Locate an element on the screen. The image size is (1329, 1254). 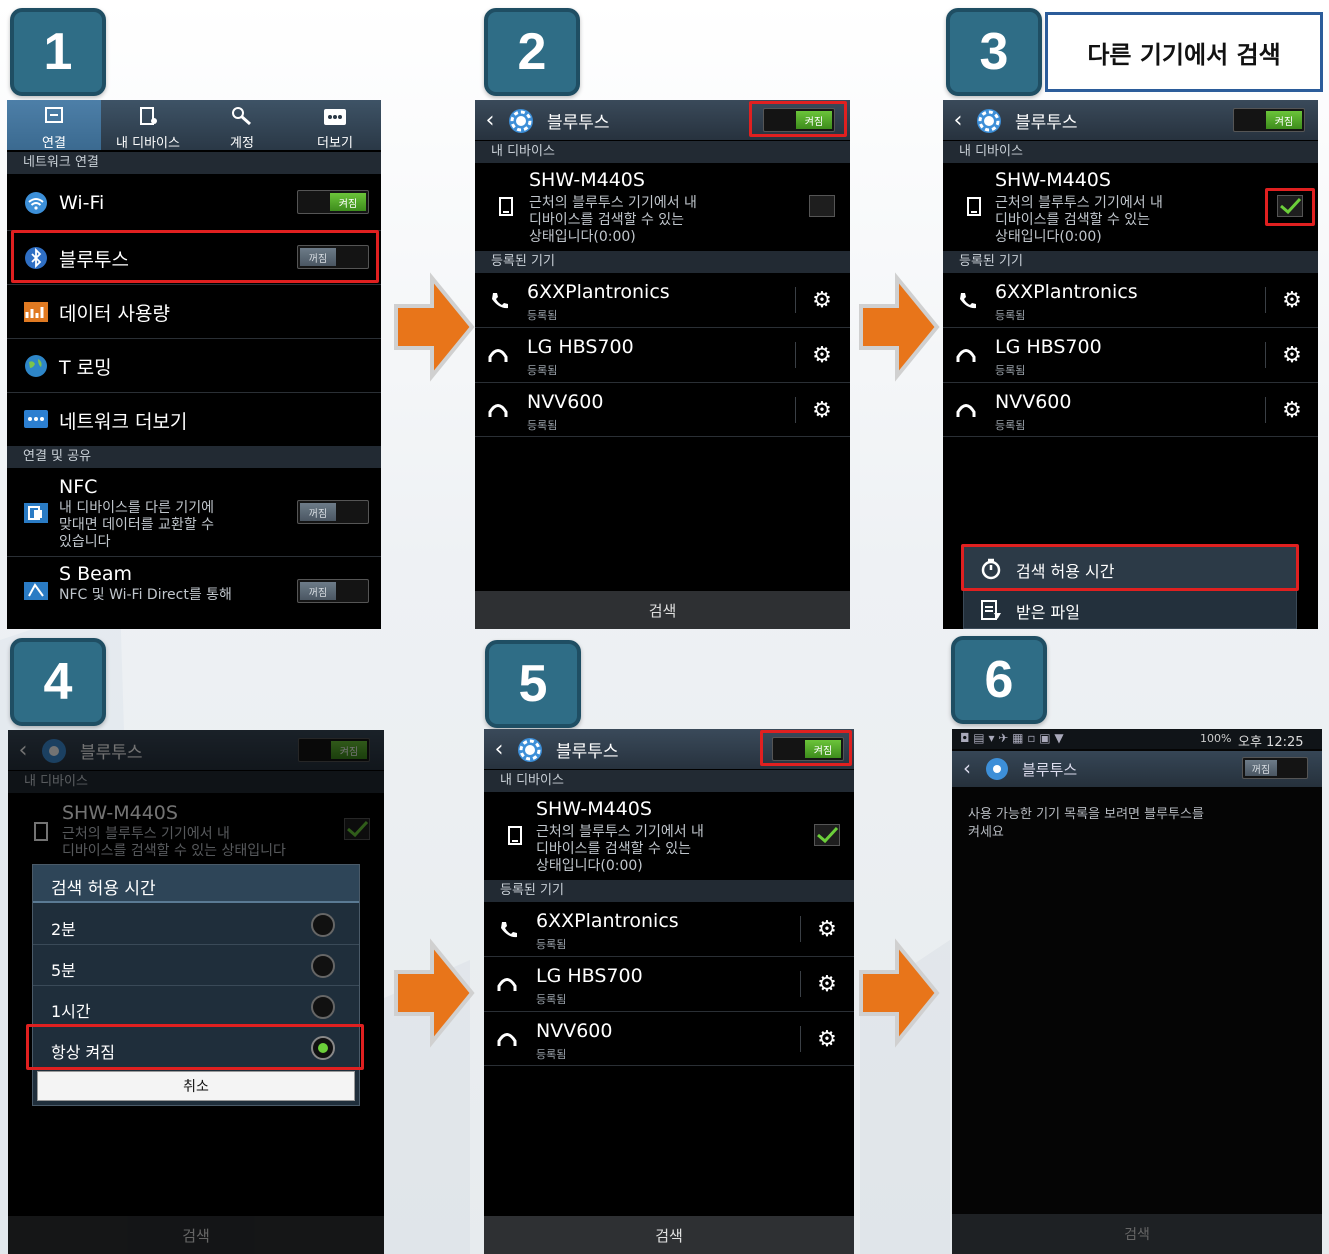
more-networks-label: 네트워크 더보기 is located at coordinates (123, 422).